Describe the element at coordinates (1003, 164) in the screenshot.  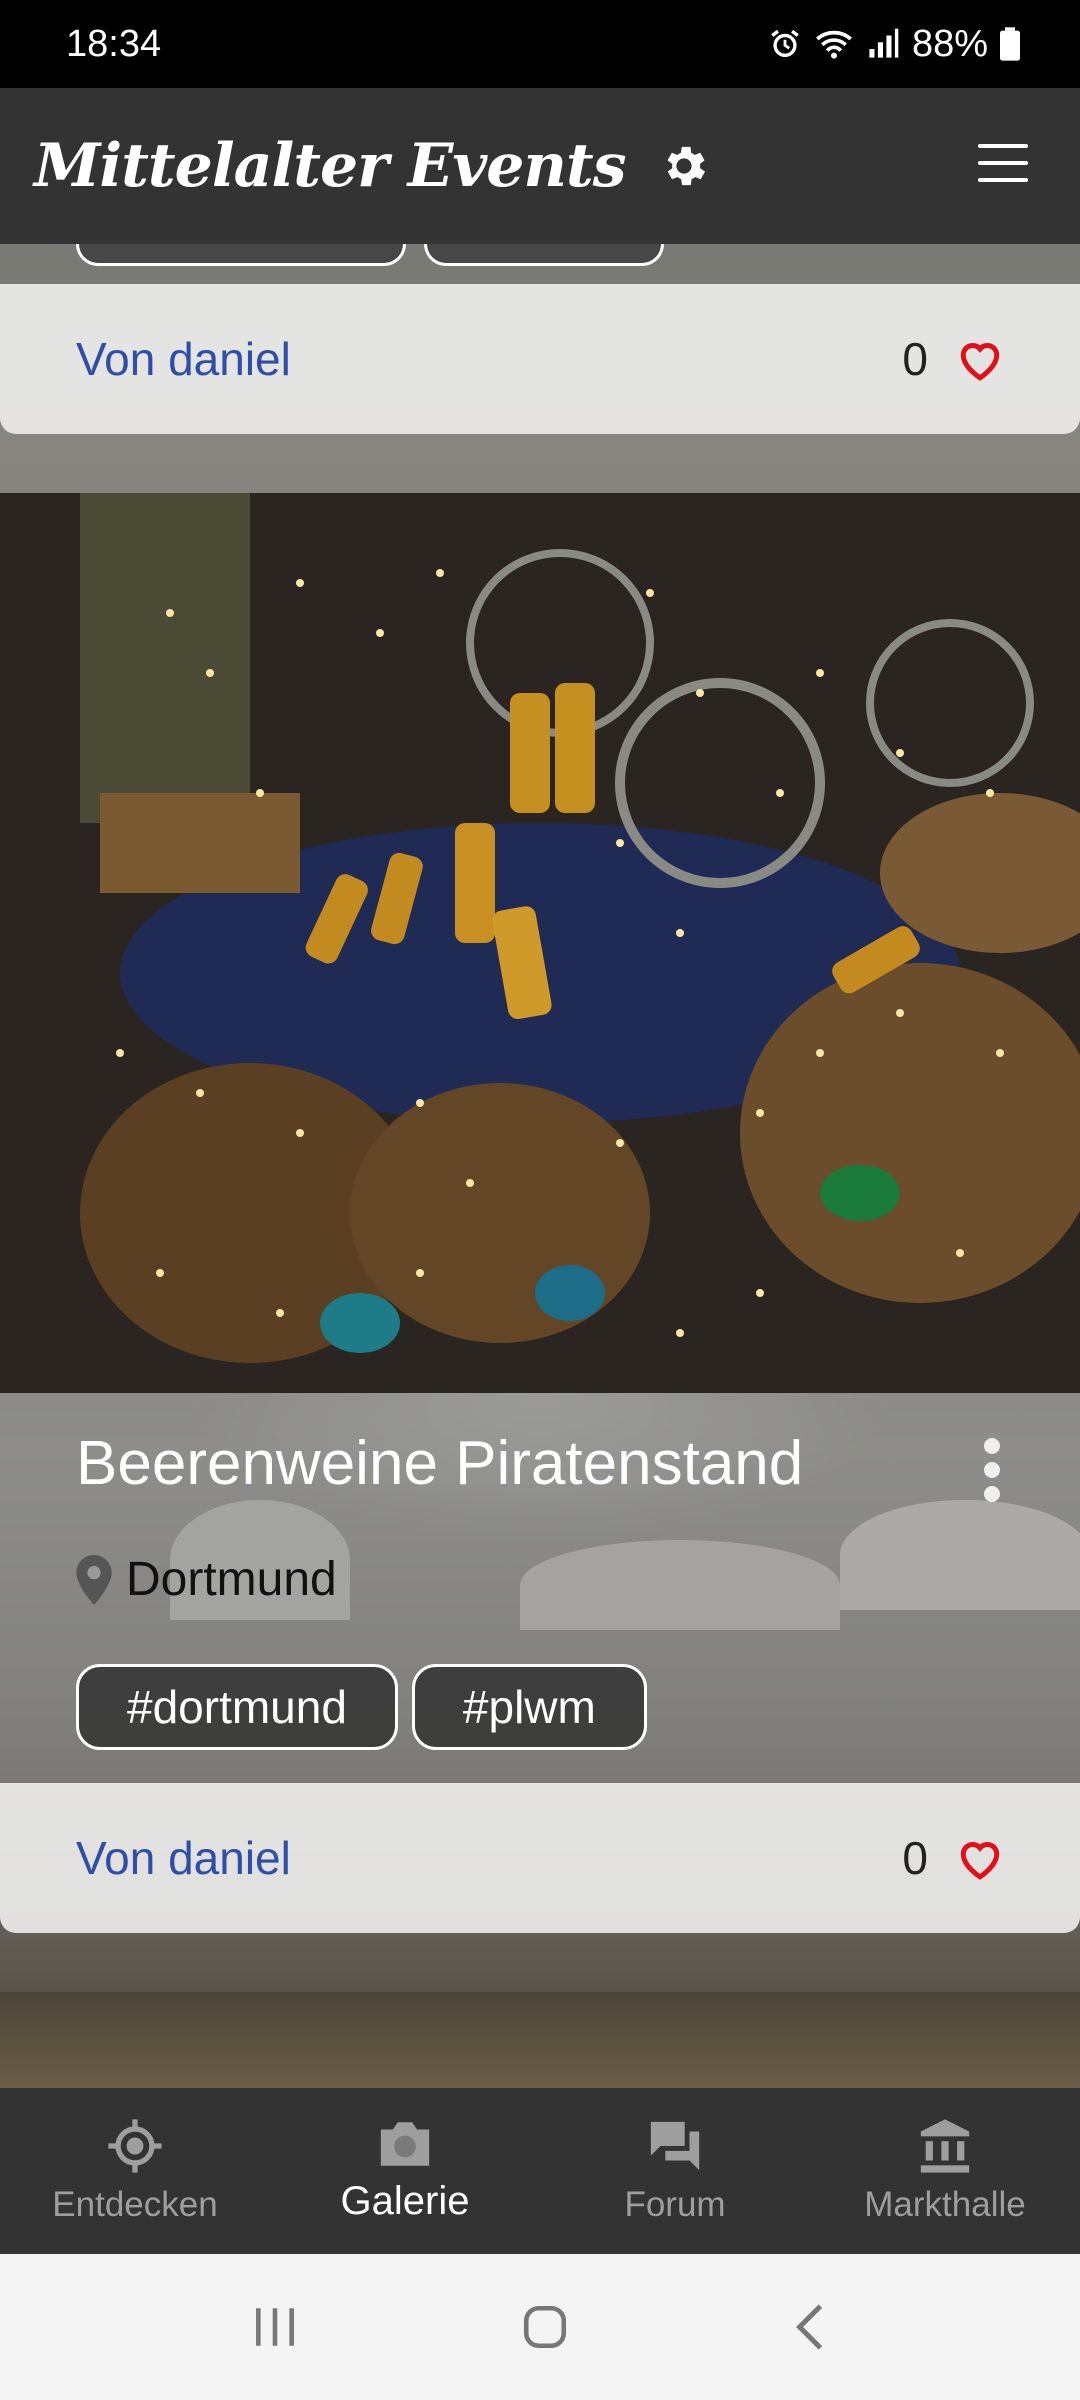
I see `hamburger-menu-icon` at that location.